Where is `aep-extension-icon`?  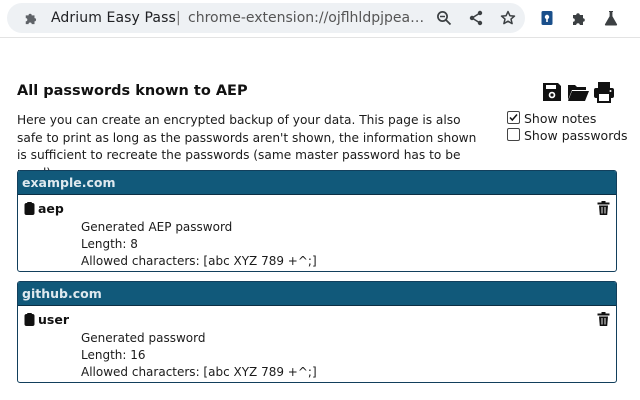
aep-extension-icon is located at coordinates (547, 18).